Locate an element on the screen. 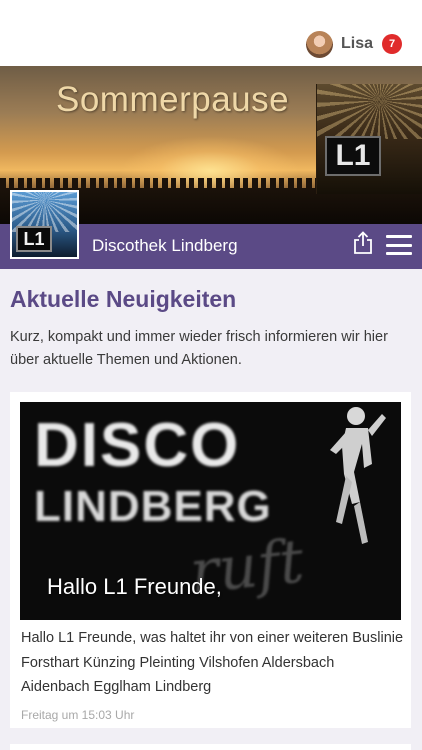 This screenshot has width=422, height=750. notification-badge: 7 is located at coordinates (392, 44).